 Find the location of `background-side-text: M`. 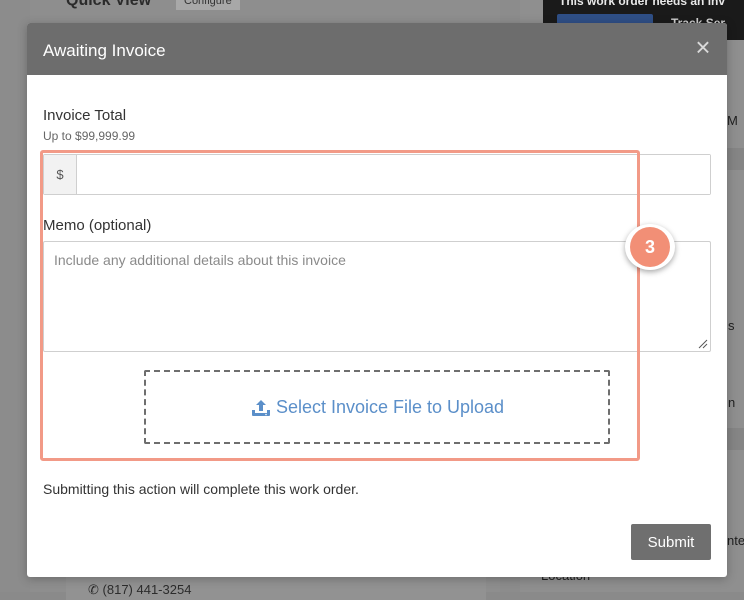

background-side-text: M is located at coordinates (732, 120).